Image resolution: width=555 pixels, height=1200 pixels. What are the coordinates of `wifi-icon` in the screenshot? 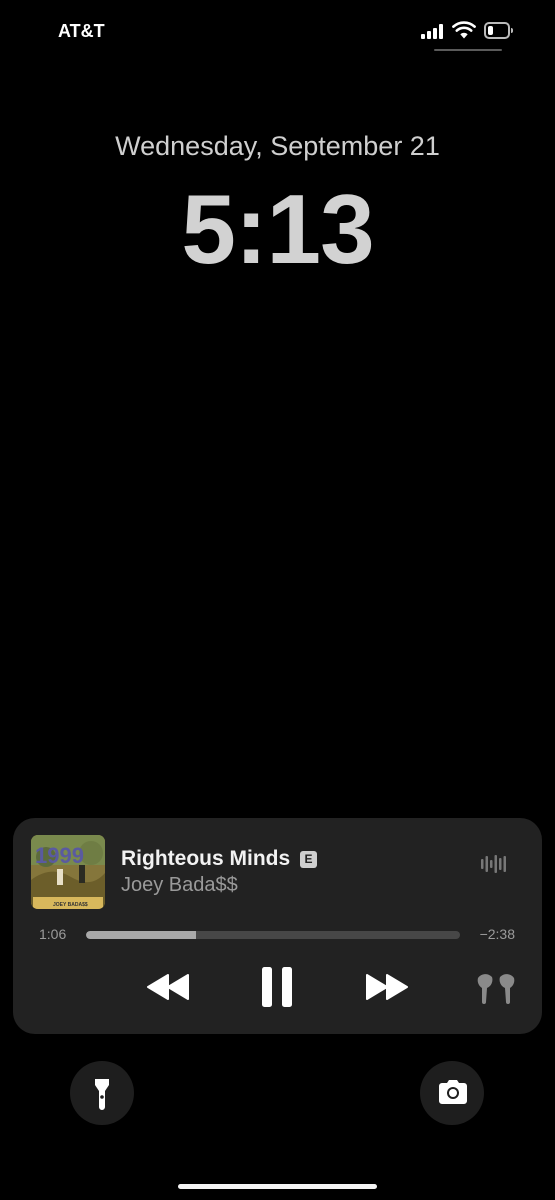 It's located at (464, 30).